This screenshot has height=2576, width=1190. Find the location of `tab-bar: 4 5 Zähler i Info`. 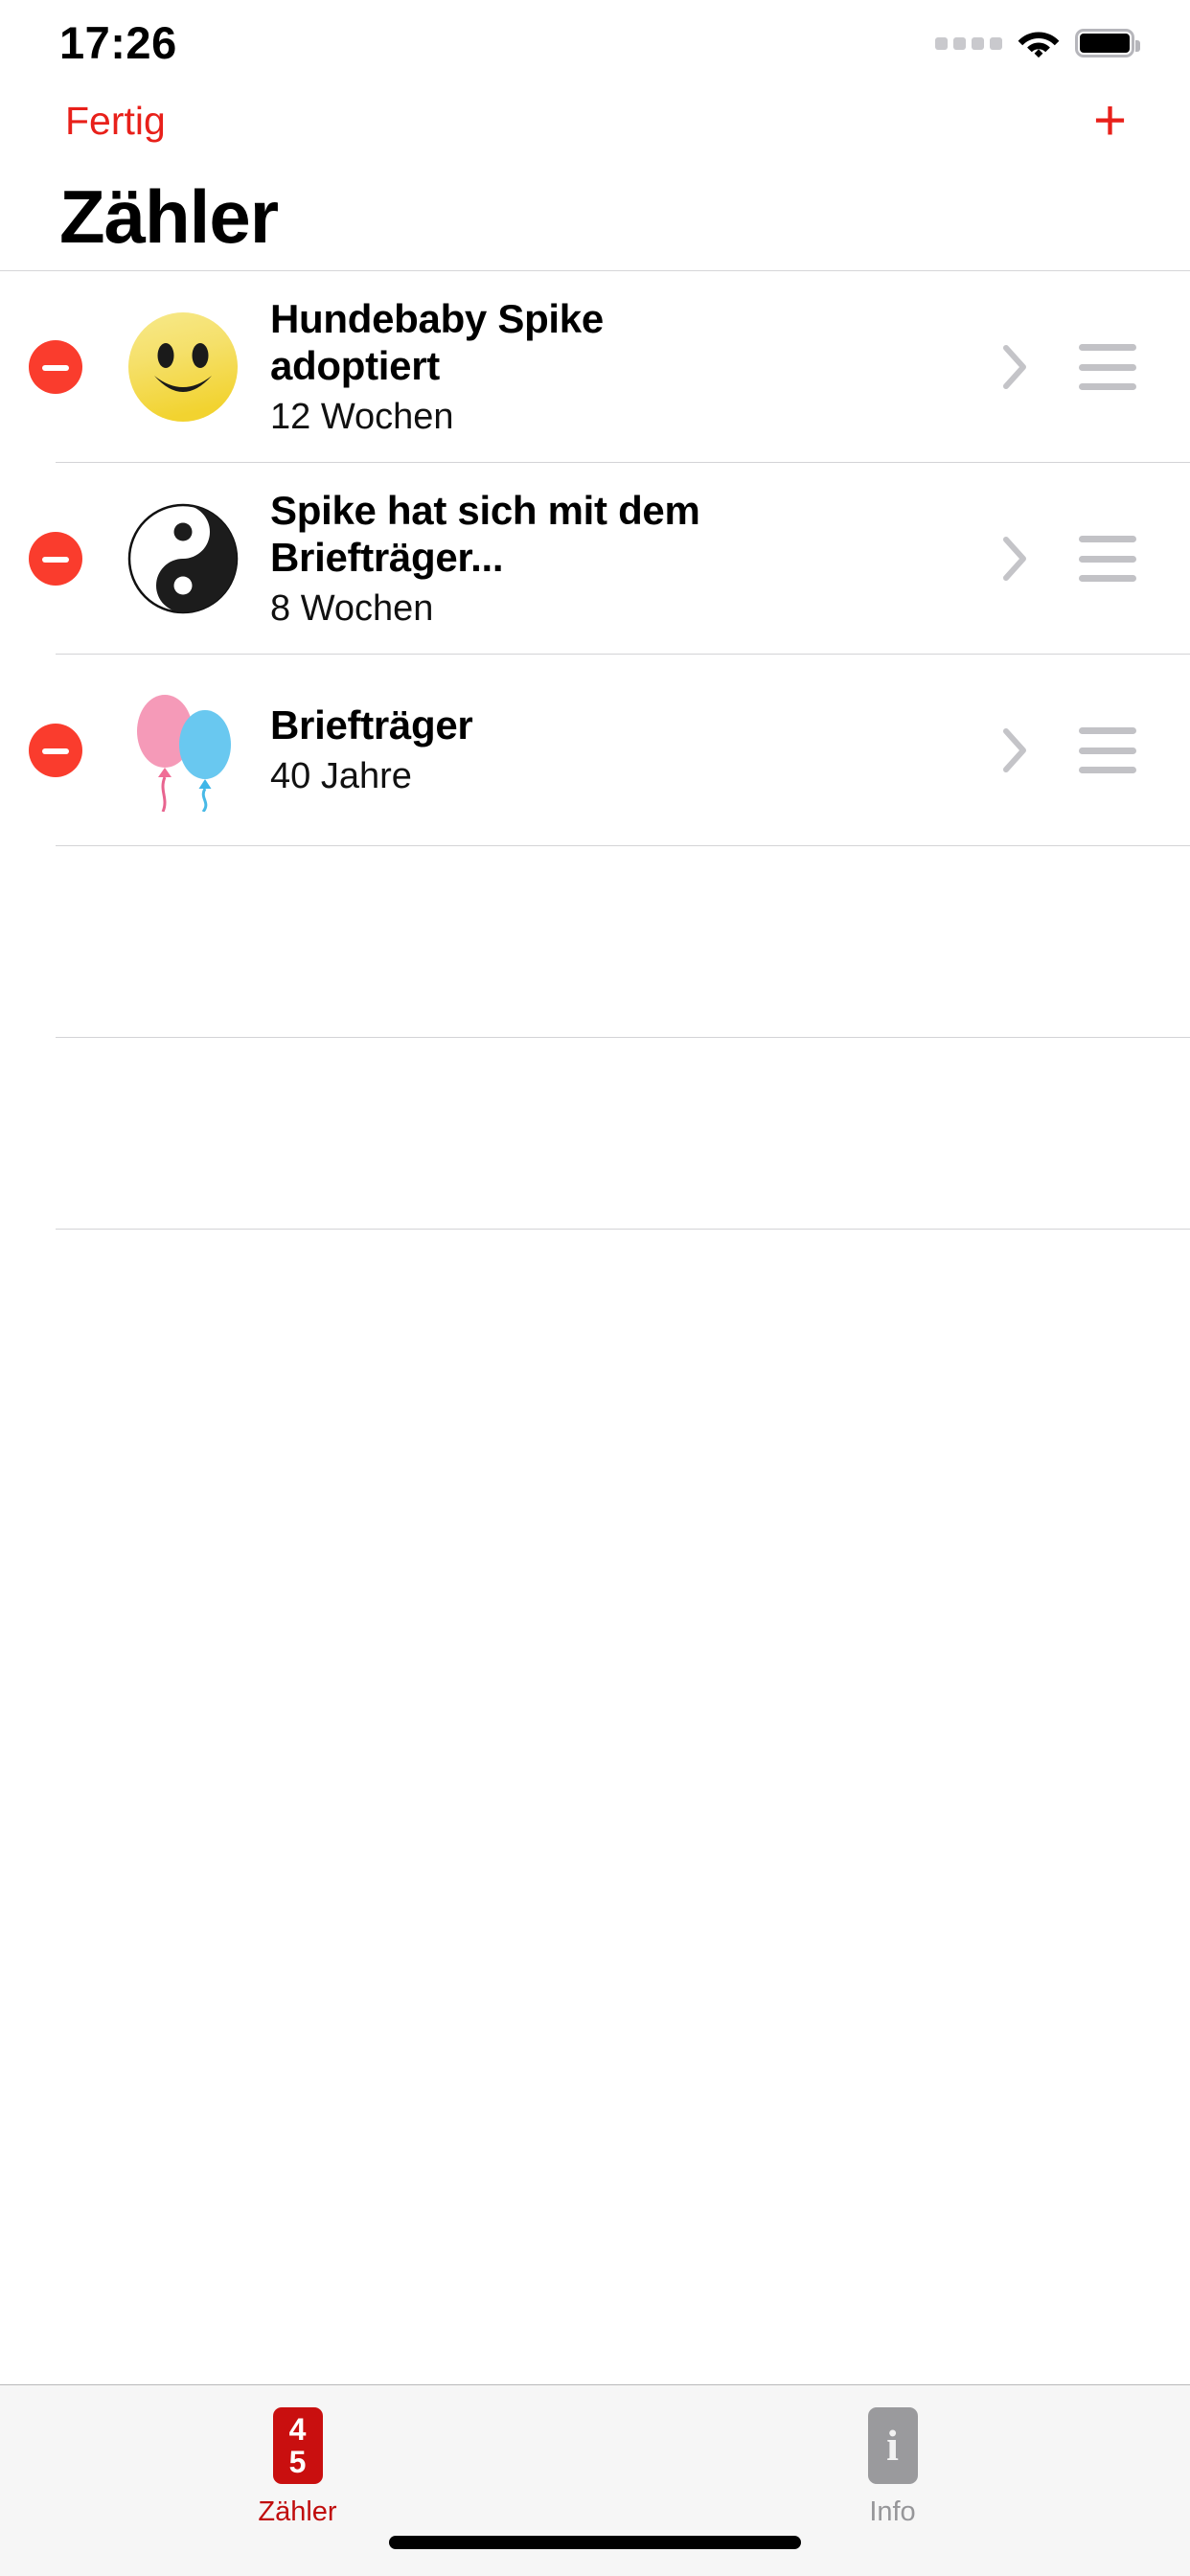

tab-bar: 4 5 Zähler i Info is located at coordinates (595, 2480).